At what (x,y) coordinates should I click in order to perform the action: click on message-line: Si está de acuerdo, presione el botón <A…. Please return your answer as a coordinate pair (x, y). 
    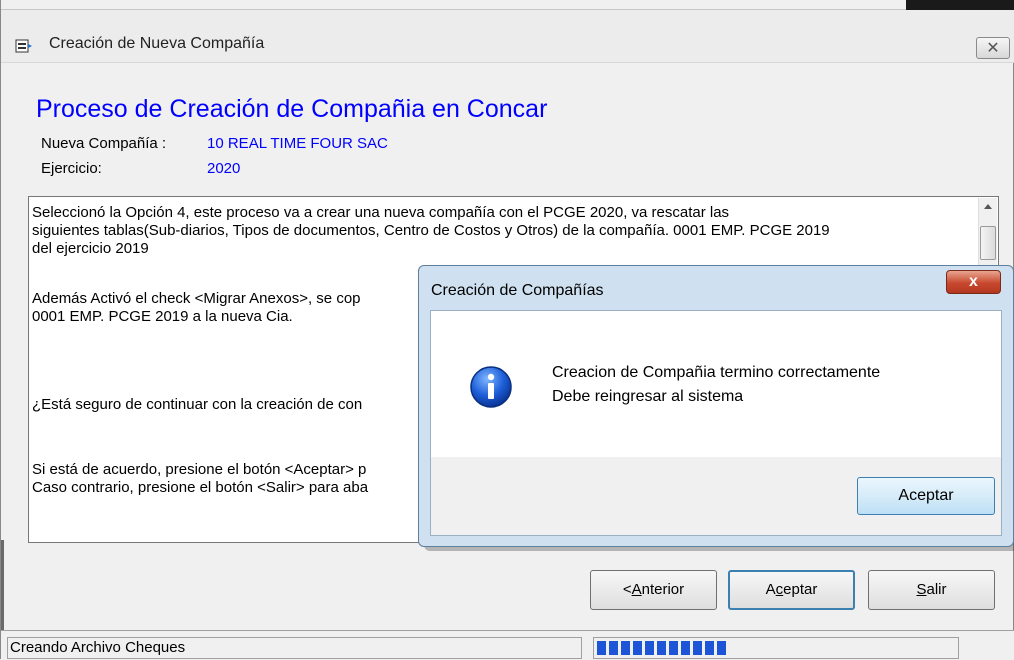
    Looking at the image, I should click on (199, 469).